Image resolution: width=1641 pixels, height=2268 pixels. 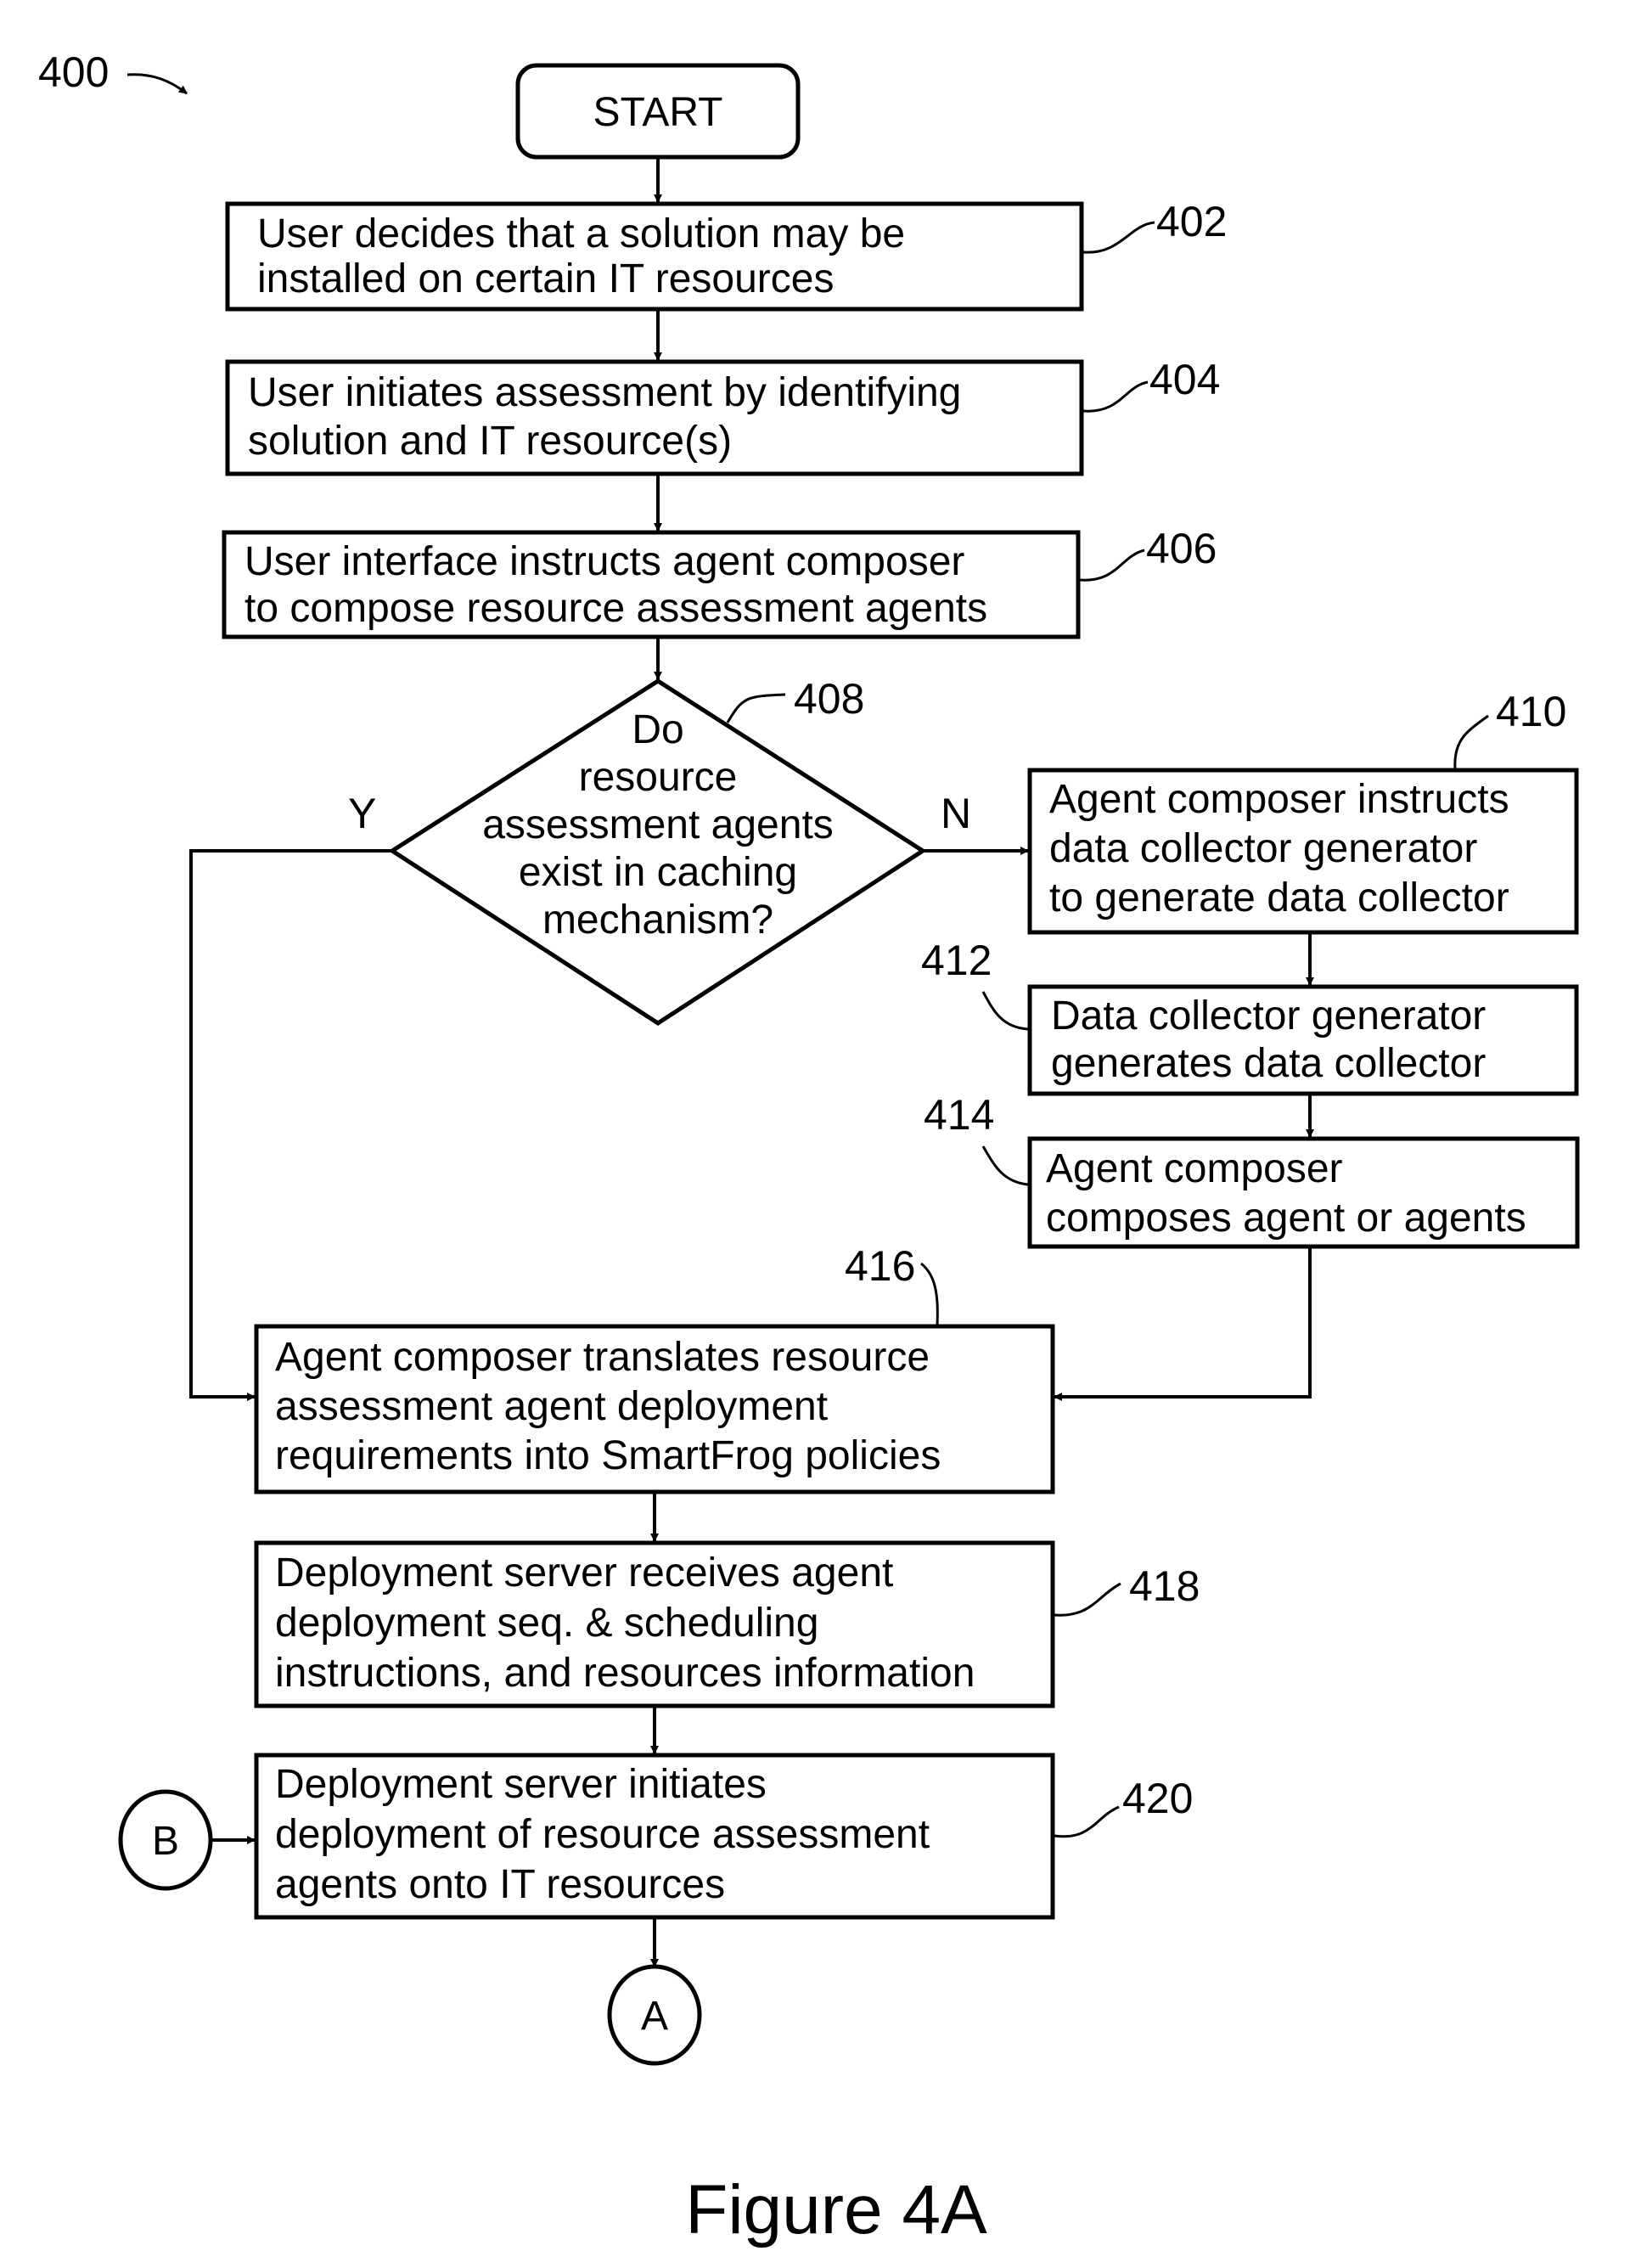 What do you see at coordinates (929, 1293) in the screenshot?
I see `step-416-leader` at bounding box center [929, 1293].